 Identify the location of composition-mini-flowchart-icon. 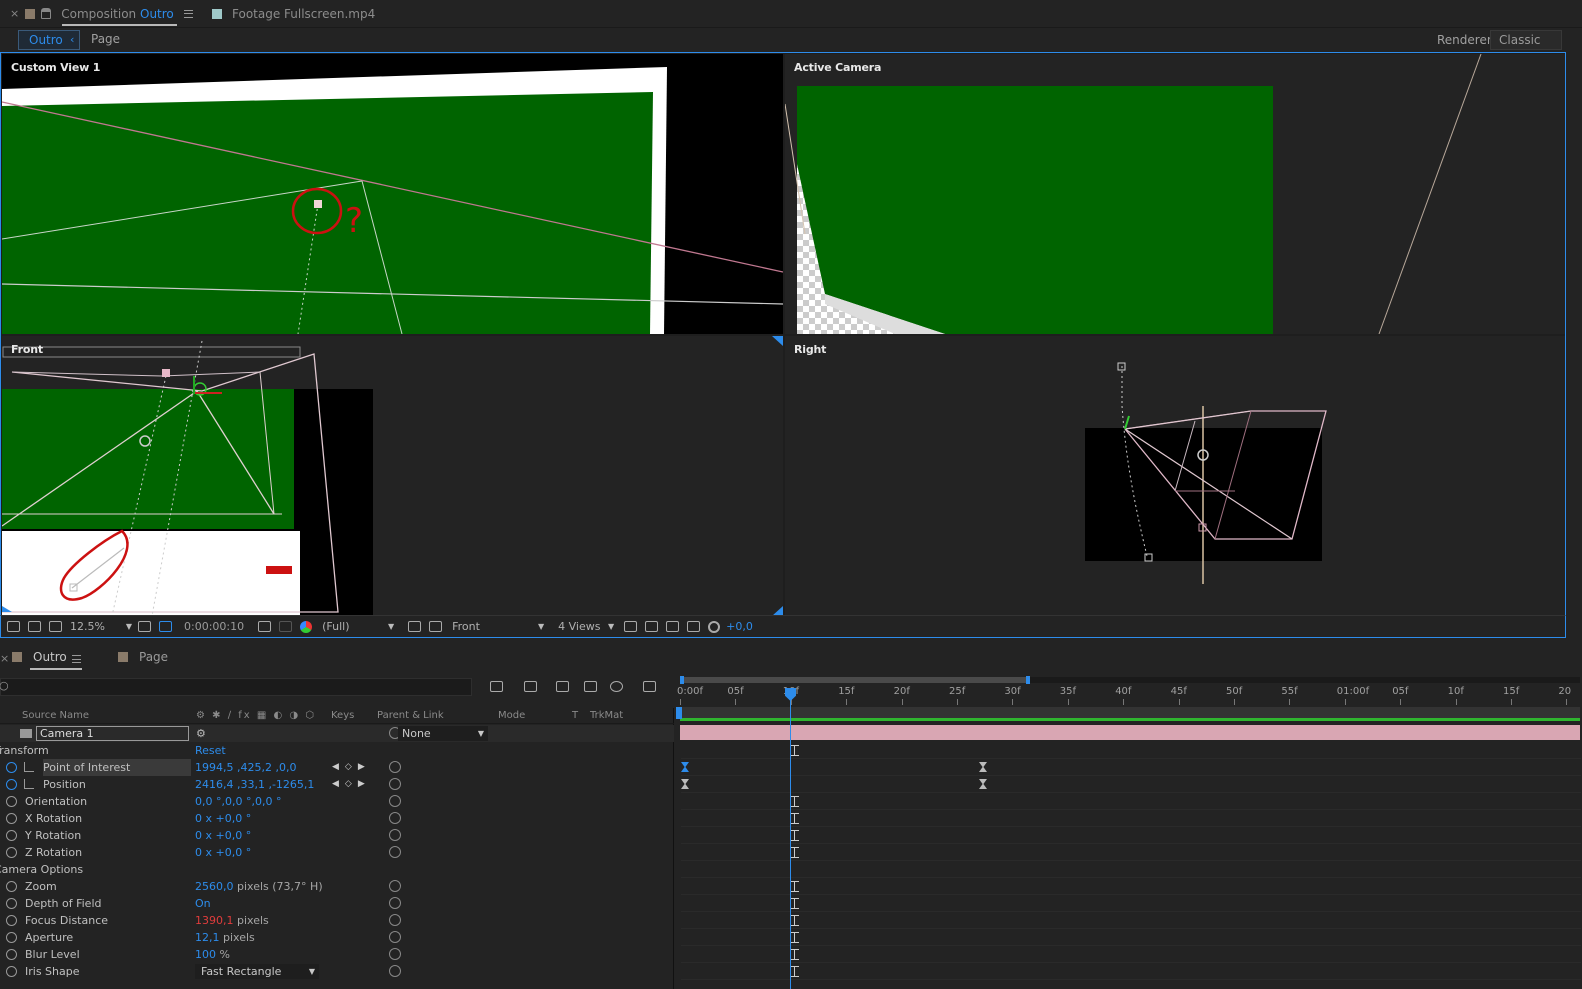
(496, 686).